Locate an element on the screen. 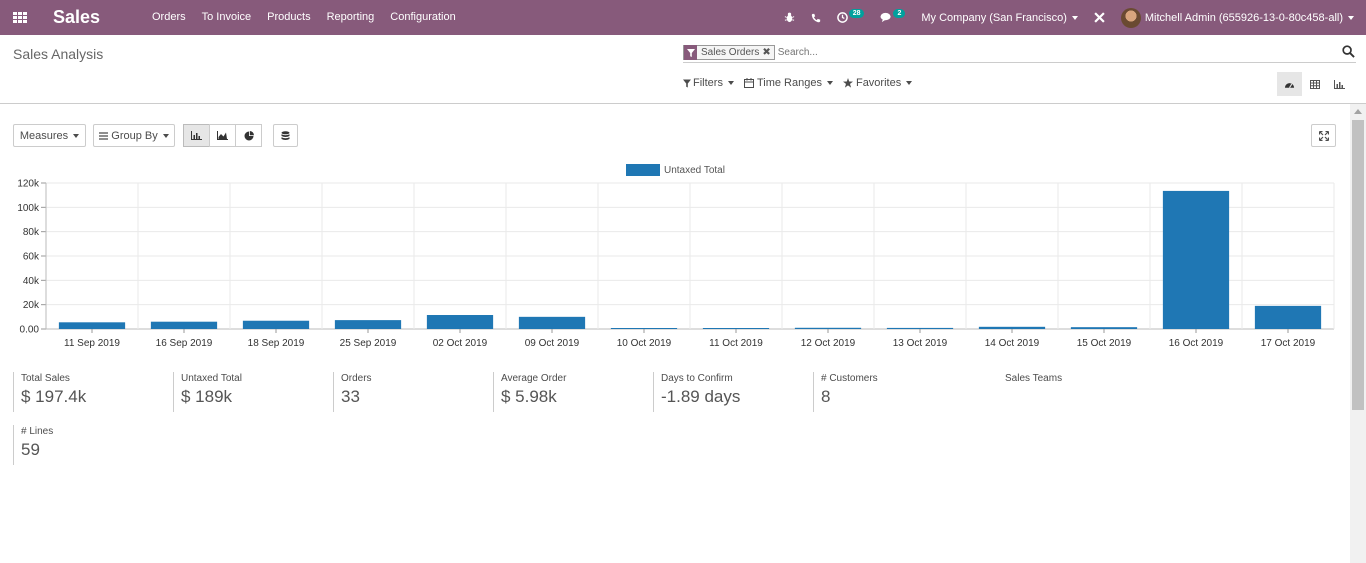 The height and width of the screenshot is (563, 1366). scroll-up-icon is located at coordinates (1358, 111).